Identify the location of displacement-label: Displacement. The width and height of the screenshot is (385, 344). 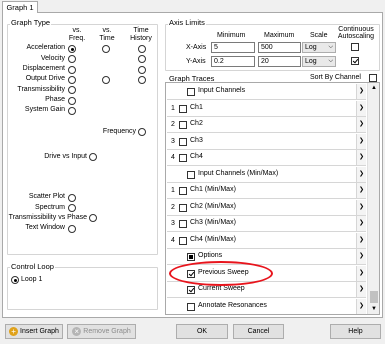
(43, 68).